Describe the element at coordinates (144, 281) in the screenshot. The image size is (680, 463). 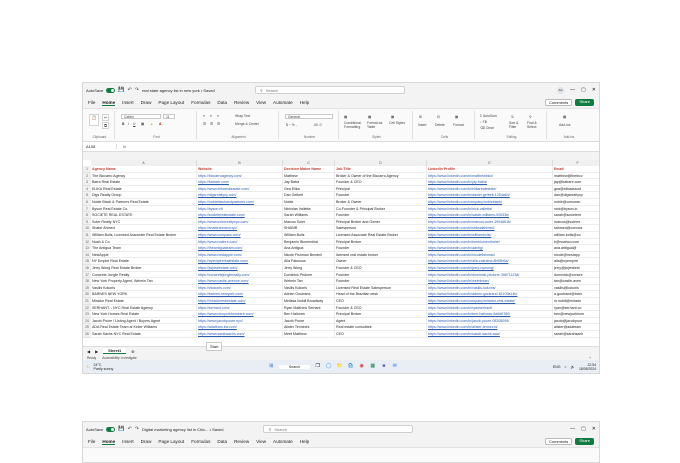
I see `table-cell: New York Property Agent, Weimin Tan` at that location.